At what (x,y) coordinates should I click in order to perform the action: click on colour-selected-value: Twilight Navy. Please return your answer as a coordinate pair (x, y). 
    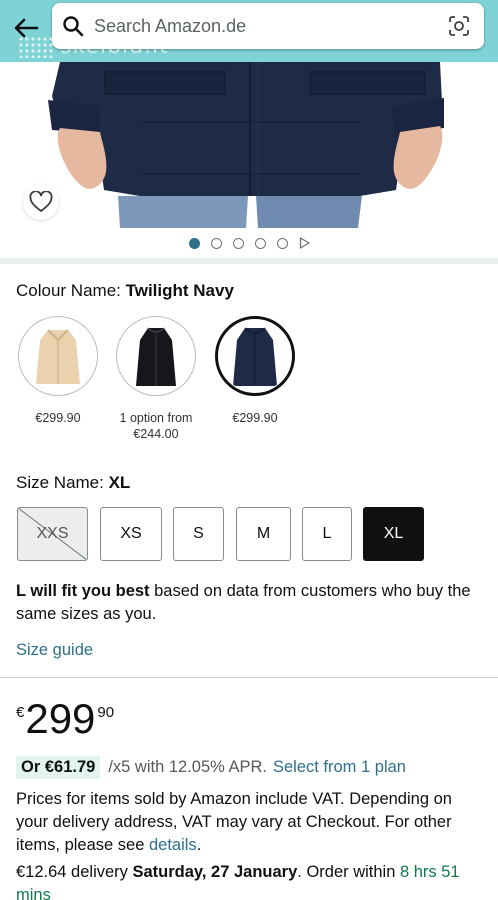
    Looking at the image, I should click on (179, 290).